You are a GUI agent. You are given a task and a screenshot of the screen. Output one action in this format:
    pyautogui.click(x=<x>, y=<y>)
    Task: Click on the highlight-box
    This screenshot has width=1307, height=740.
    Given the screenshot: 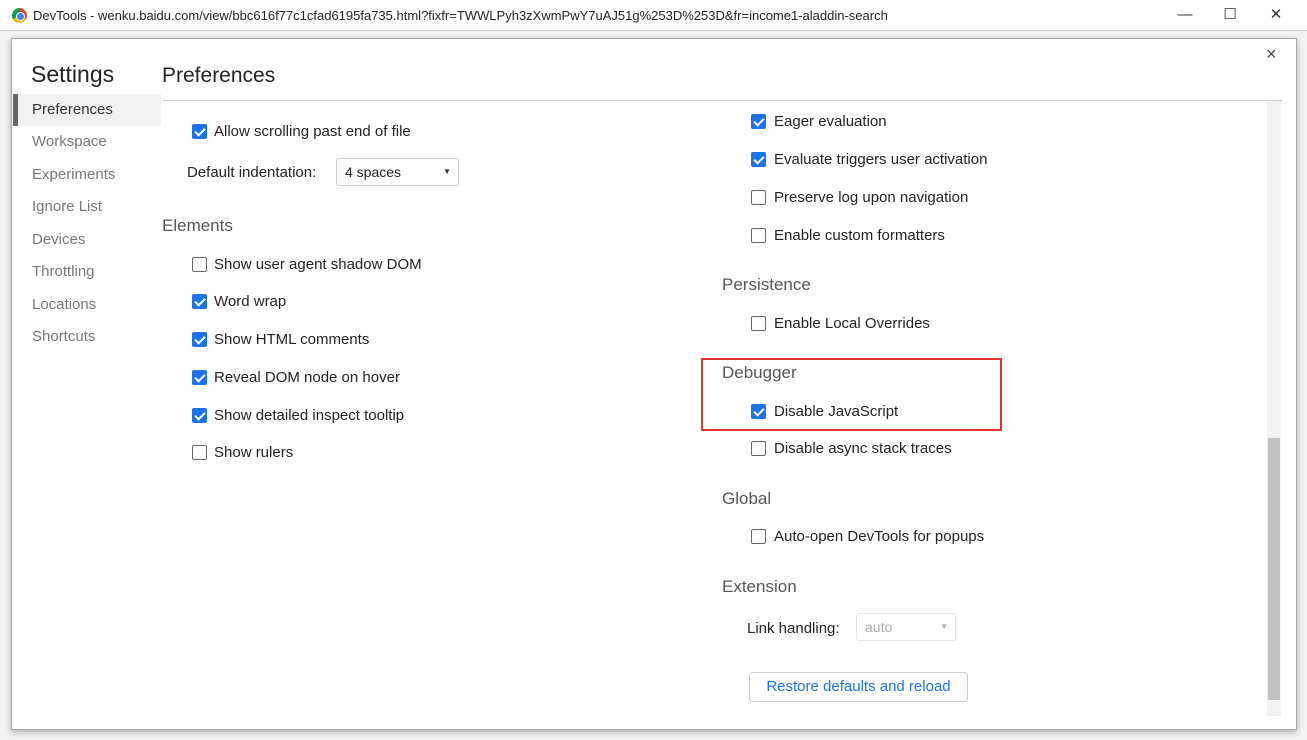 What is the action you would take?
    pyautogui.click(x=851, y=394)
    